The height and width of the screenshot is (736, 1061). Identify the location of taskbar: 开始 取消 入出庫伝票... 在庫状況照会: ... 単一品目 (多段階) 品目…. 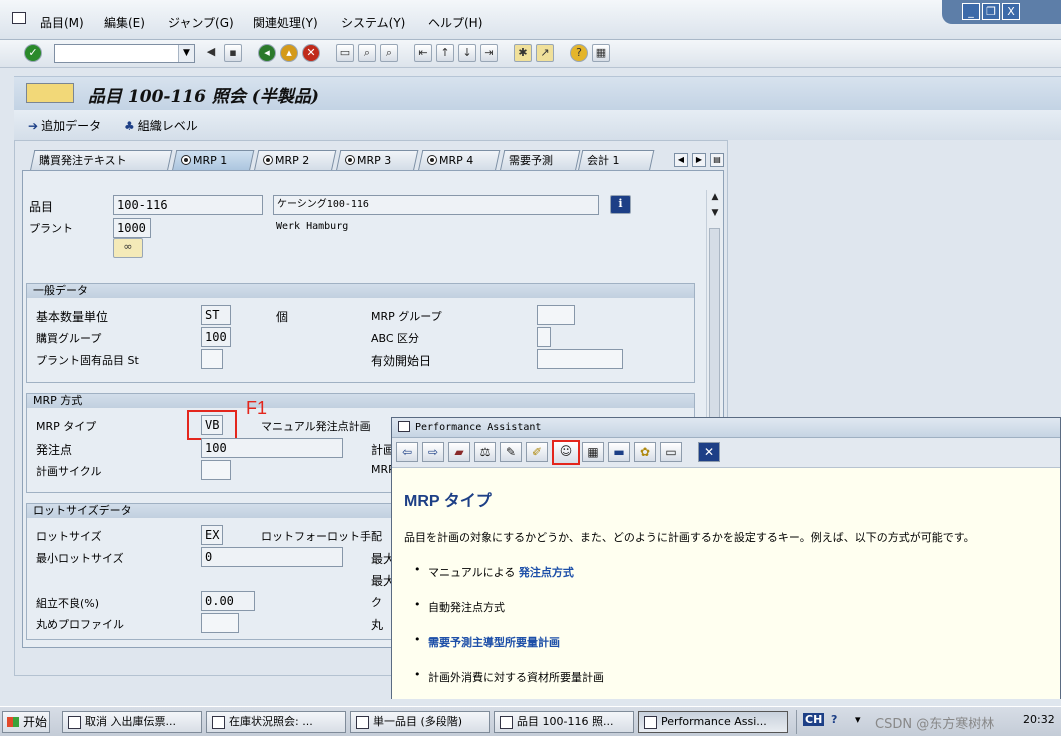
(530, 721).